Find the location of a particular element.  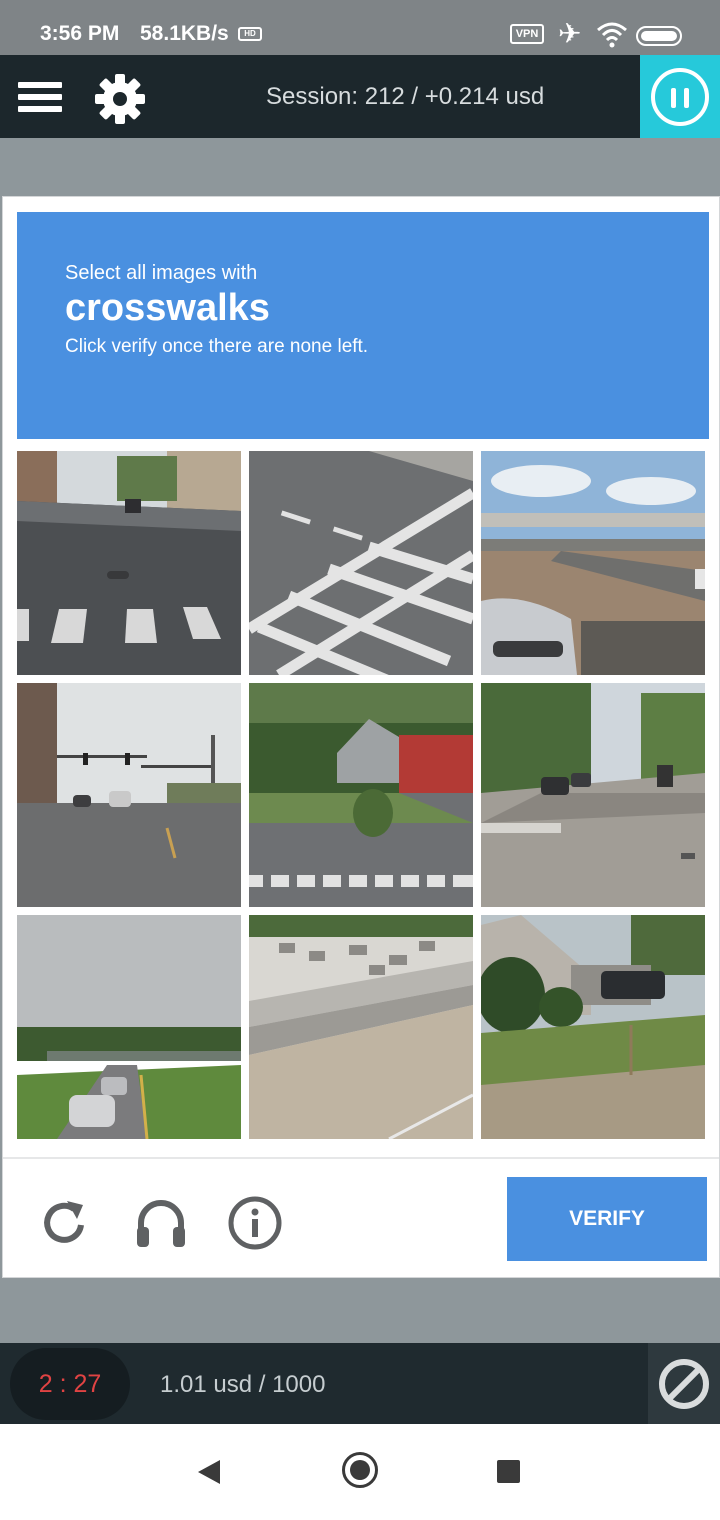

headphones-icon is located at coordinates (161, 1223).